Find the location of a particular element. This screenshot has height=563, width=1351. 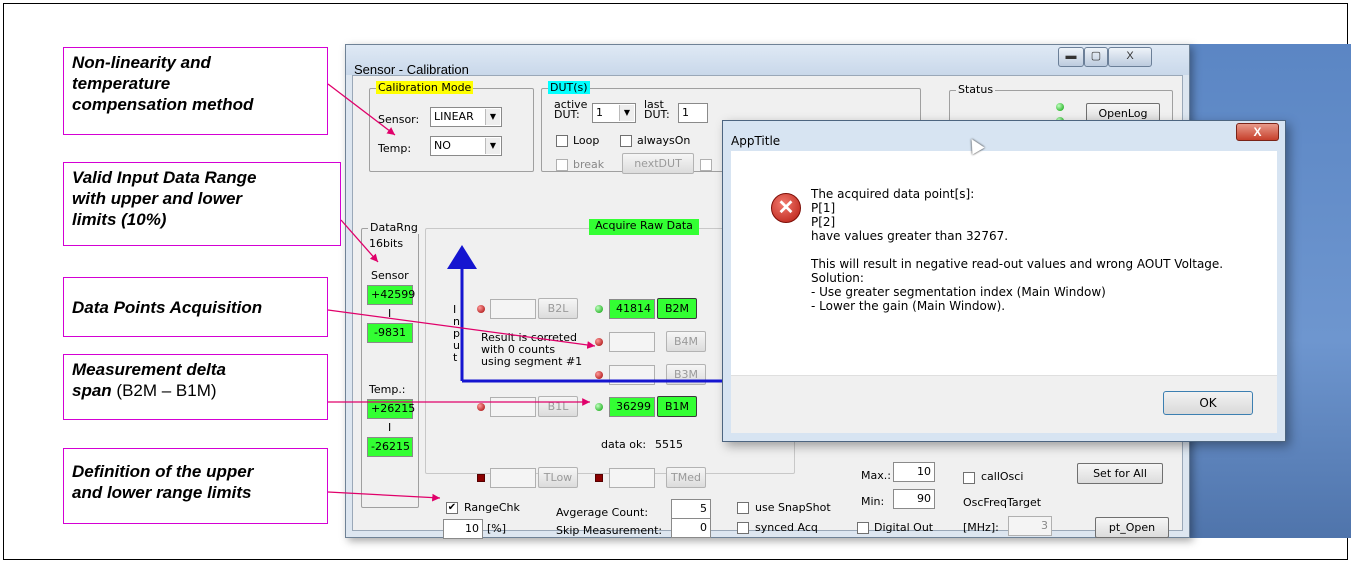

arrow-compensation-method is located at coordinates (361, 109).